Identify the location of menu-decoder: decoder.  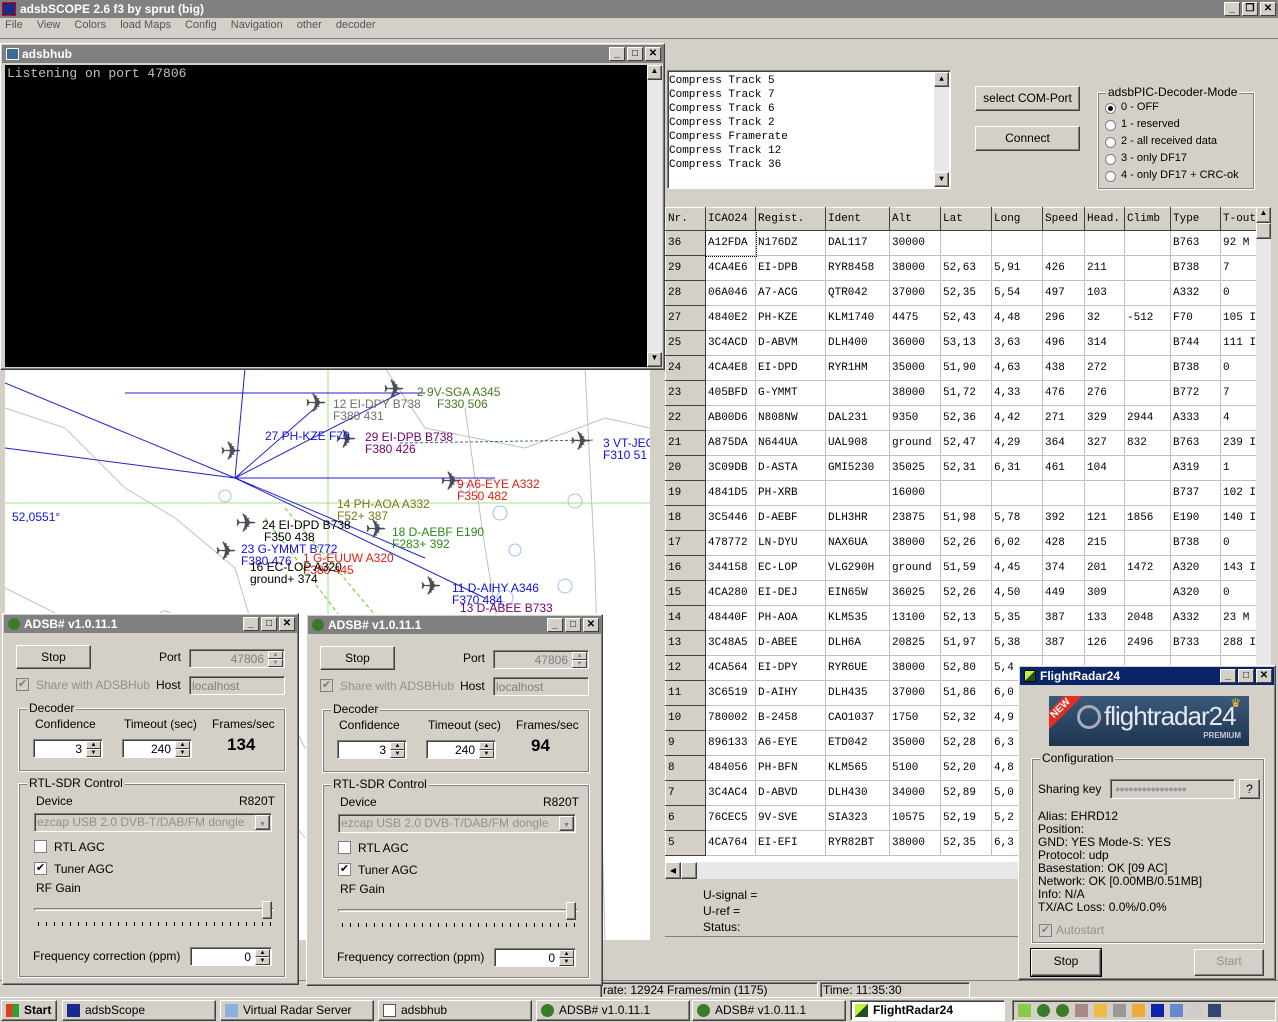
(356, 25).